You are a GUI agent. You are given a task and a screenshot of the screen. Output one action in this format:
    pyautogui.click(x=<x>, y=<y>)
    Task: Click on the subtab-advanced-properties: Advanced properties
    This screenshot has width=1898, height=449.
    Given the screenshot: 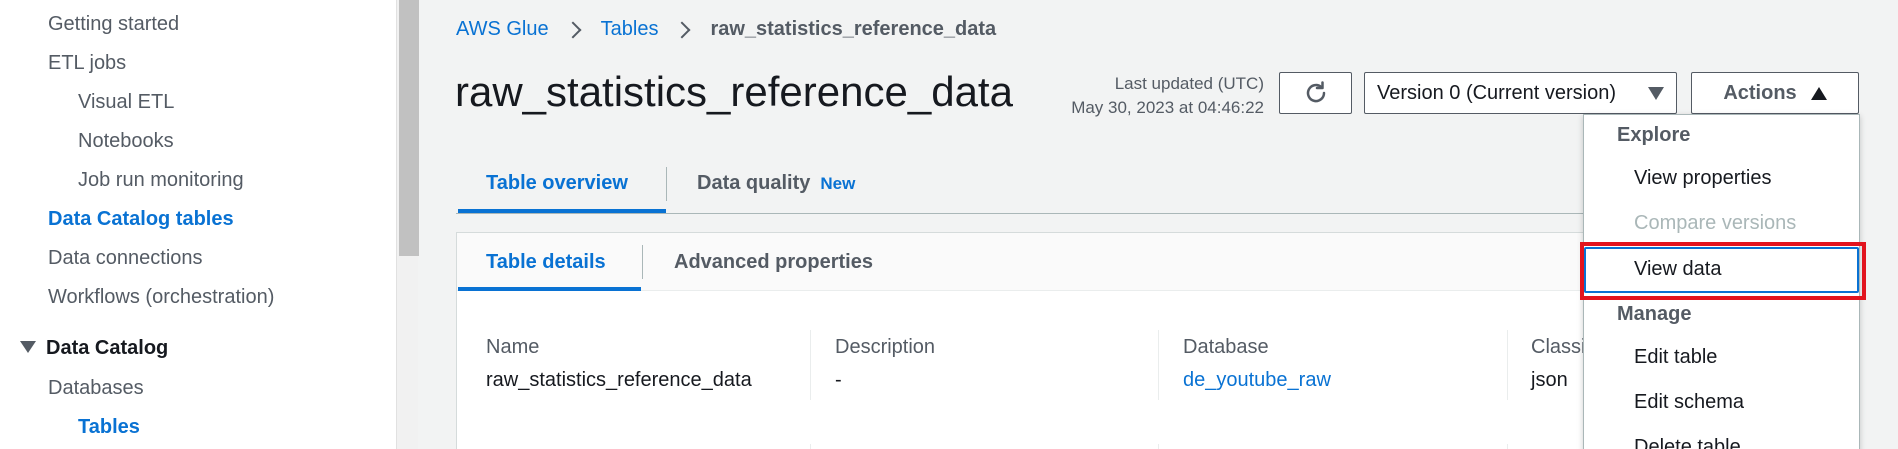 What is the action you would take?
    pyautogui.click(x=773, y=262)
    